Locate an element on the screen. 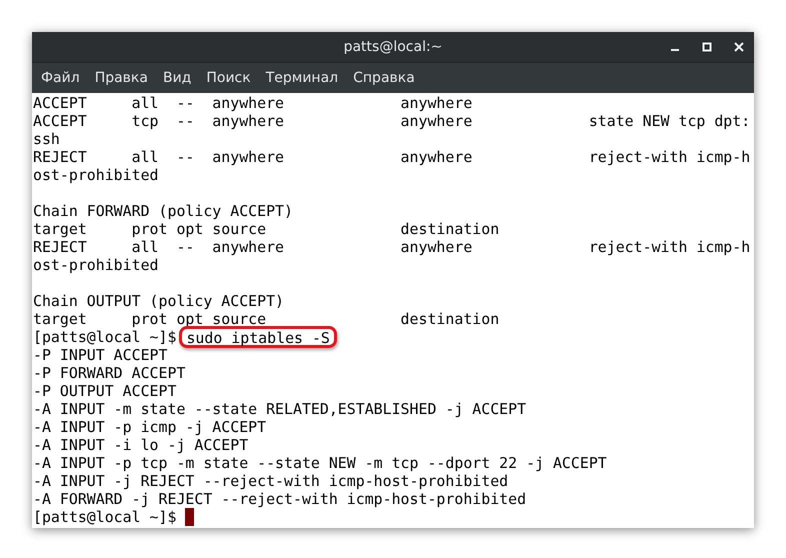 Image resolution: width=786 pixels, height=558 pixels. maximize-icon is located at coordinates (707, 47).